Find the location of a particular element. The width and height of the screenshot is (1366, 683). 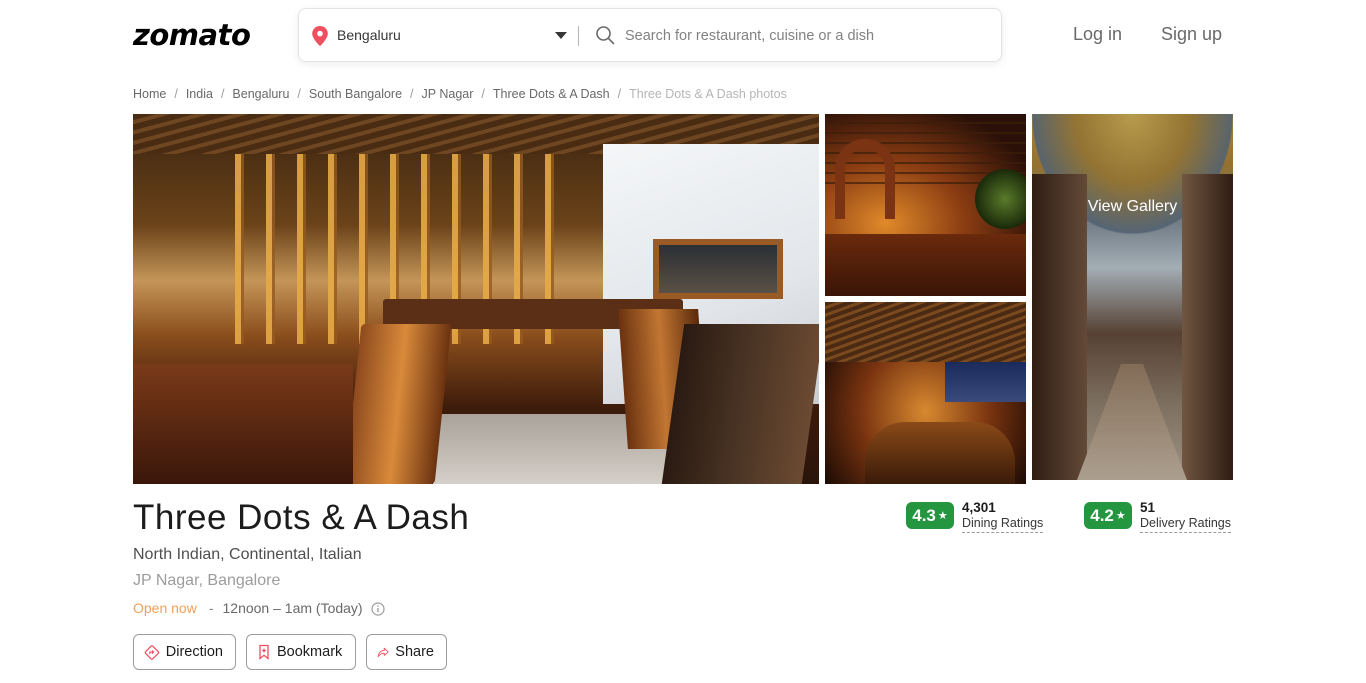

breadcrumb-south-bangalore: South Bangalore is located at coordinates (355, 94).